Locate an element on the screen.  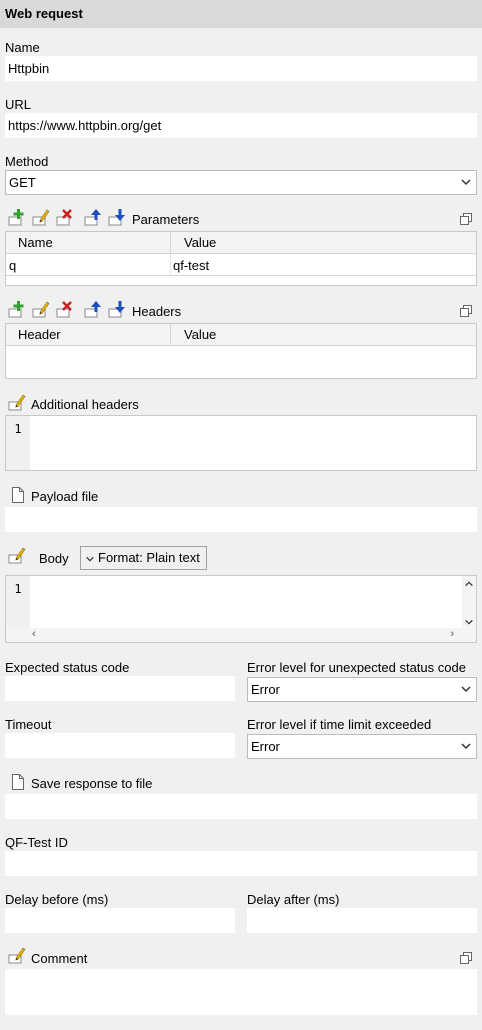
url-label: URL is located at coordinates (18, 104).